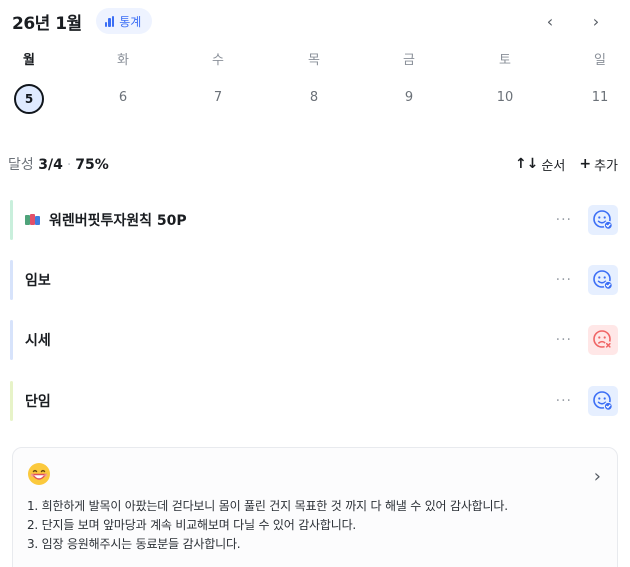 The width and height of the screenshot is (630, 567). I want to click on day-fri: 금 9, so click(409, 82).